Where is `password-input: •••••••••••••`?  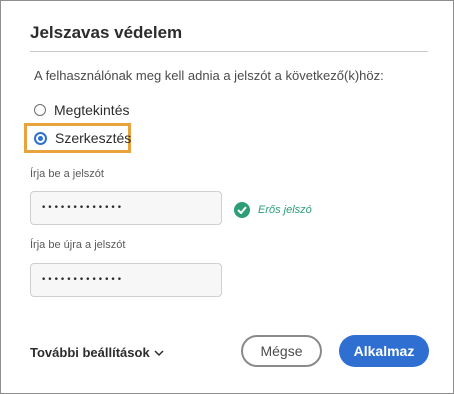
password-input: ••••••••••••• is located at coordinates (126, 208).